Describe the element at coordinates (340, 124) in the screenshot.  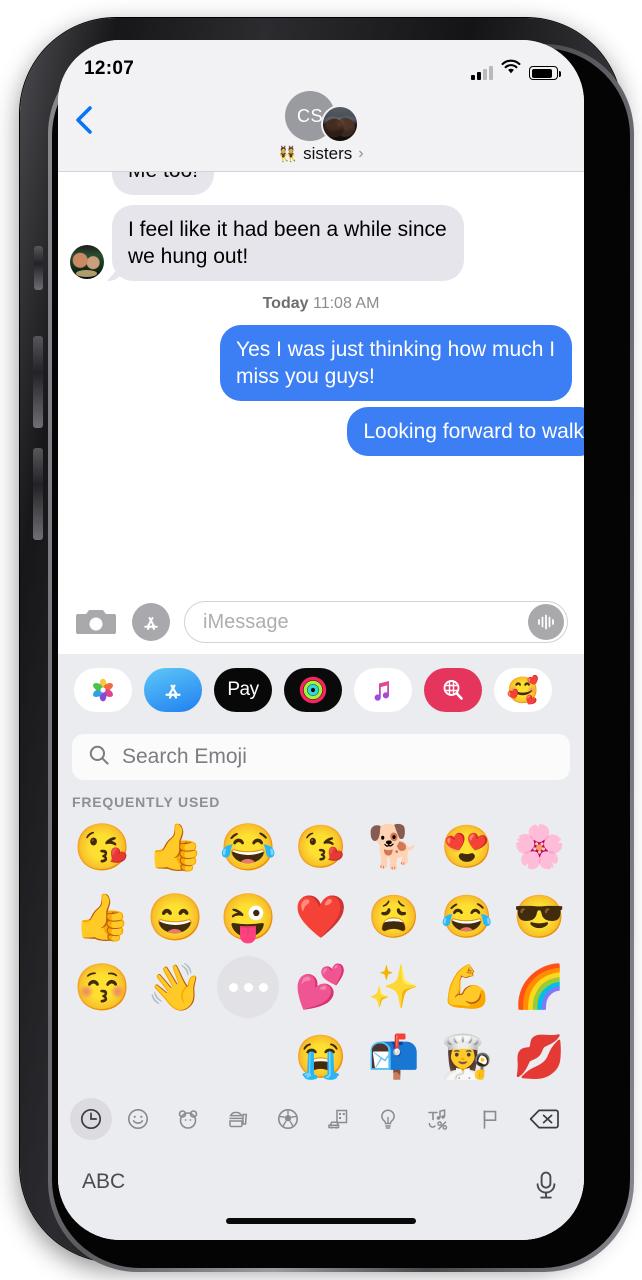
I see `avatar-photo` at that location.